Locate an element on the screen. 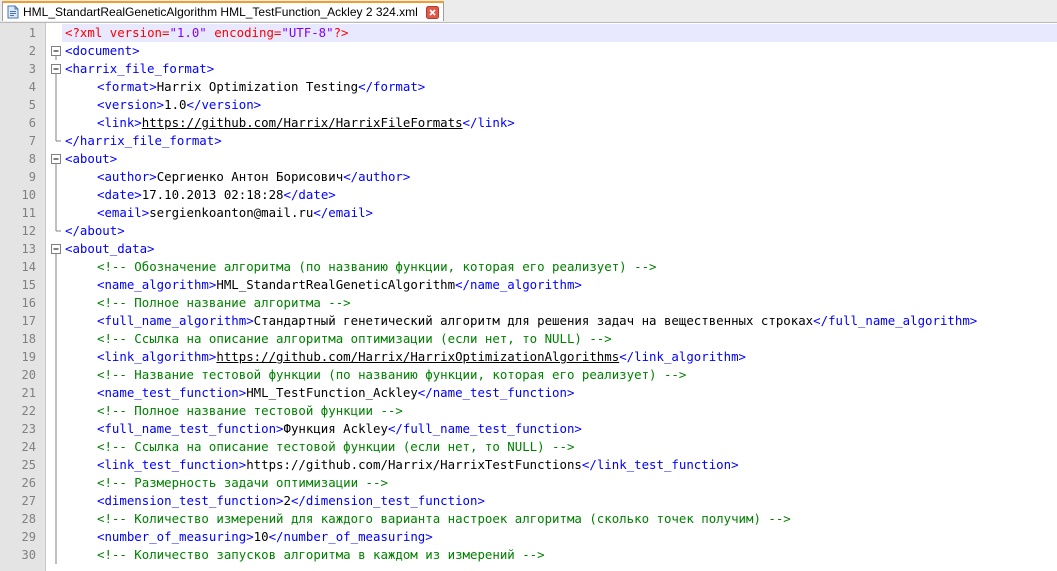 This screenshot has width=1057, height=571. code-line: 1 <?xml version="1.0" encoding="UTF-8"?> is located at coordinates (528, 33).